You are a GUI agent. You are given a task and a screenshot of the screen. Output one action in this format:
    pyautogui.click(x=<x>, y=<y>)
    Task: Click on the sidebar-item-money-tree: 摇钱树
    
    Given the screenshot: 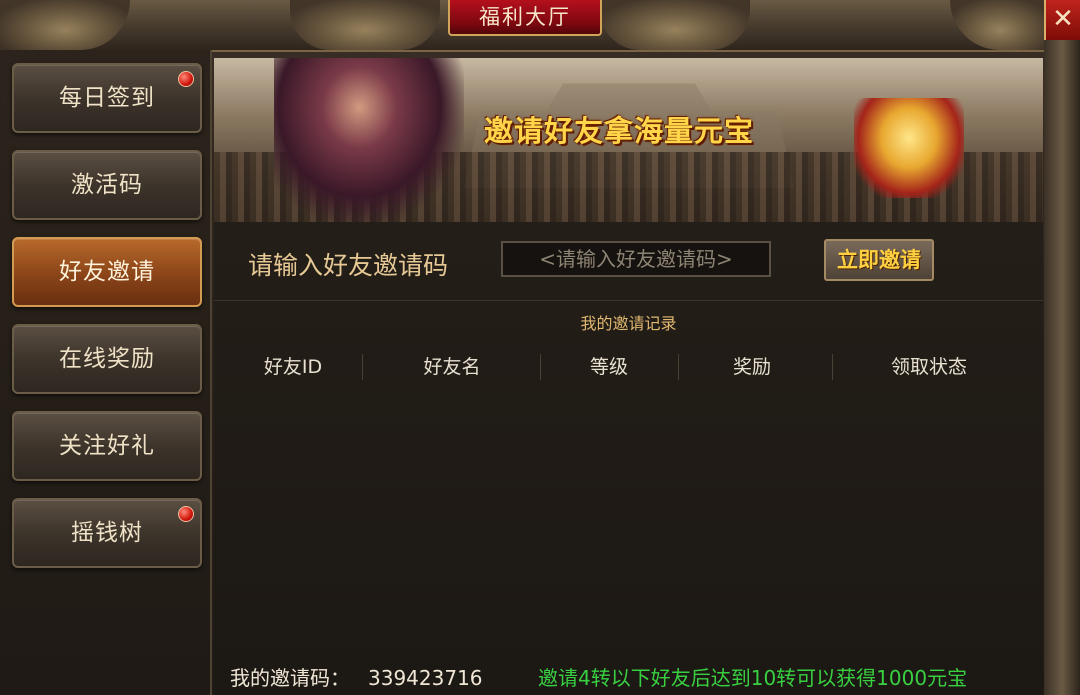 What is the action you would take?
    pyautogui.click(x=107, y=533)
    